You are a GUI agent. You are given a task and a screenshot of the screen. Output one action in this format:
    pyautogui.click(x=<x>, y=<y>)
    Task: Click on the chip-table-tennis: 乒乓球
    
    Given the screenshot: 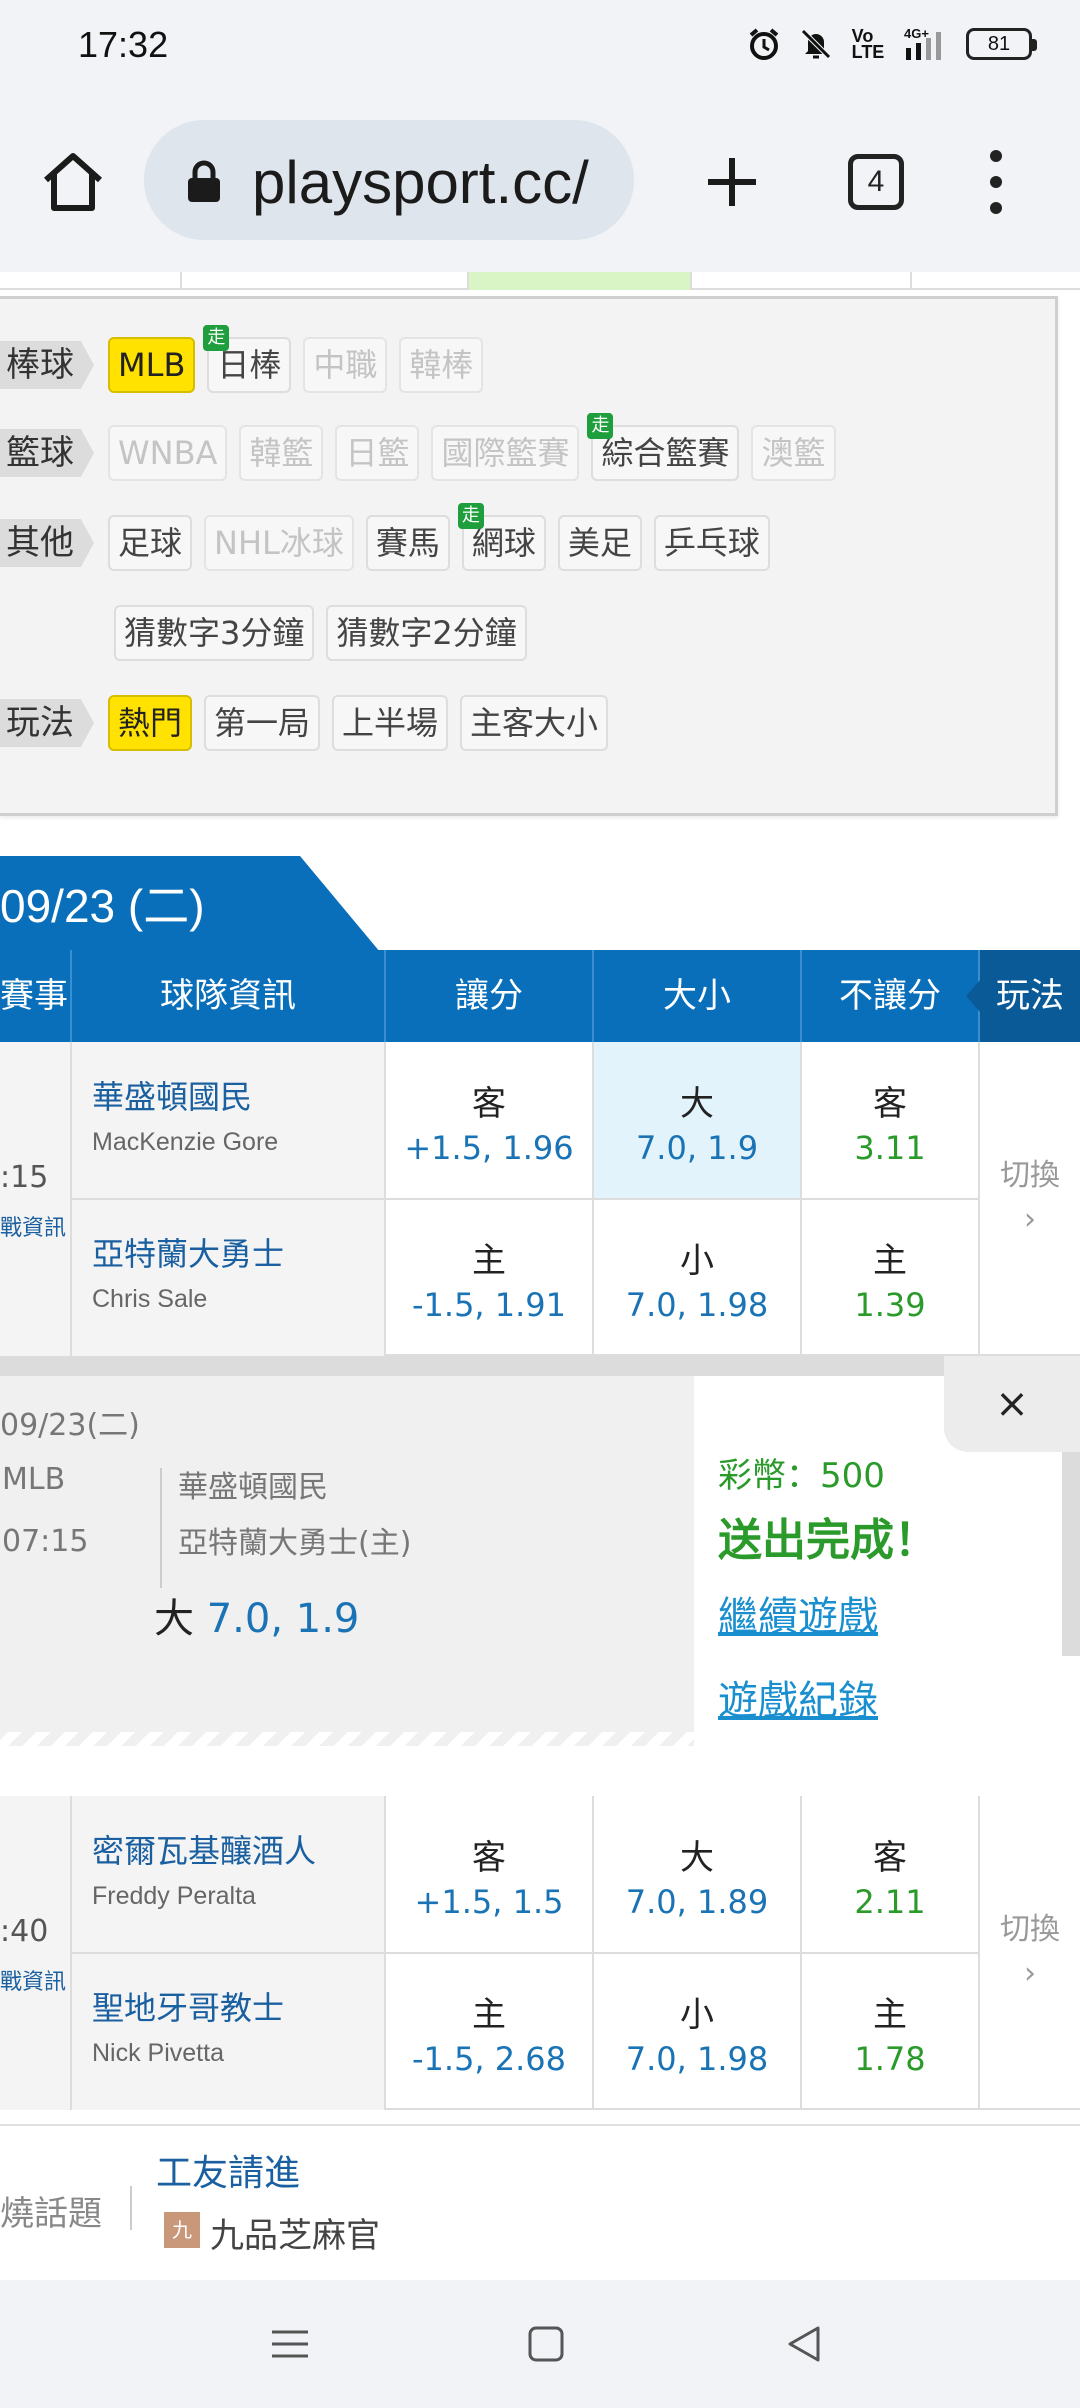 What is the action you would take?
    pyautogui.click(x=711, y=543)
    